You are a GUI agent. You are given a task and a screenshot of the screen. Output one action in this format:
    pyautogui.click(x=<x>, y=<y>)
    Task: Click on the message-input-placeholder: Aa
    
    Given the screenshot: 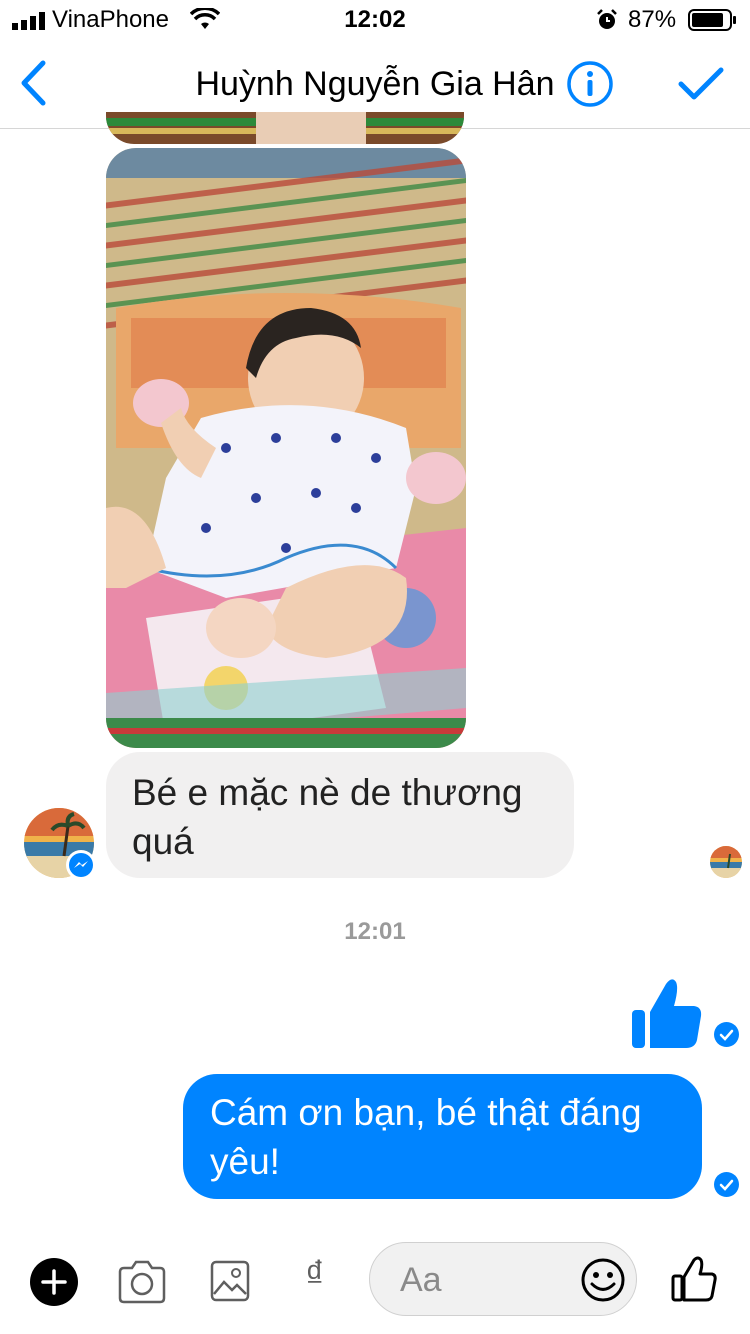 What is the action you would take?
    pyautogui.click(x=421, y=1280)
    